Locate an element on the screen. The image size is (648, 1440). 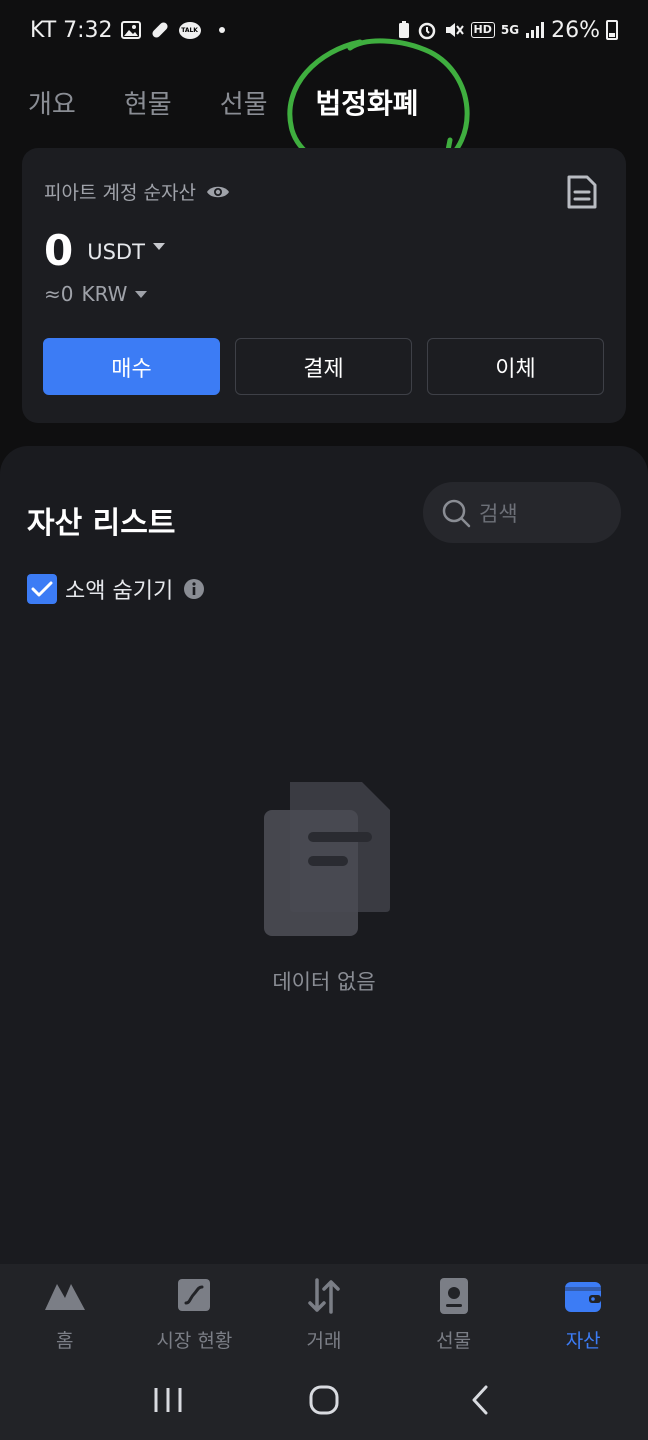
talk-label: TALK is located at coordinates (189, 30).